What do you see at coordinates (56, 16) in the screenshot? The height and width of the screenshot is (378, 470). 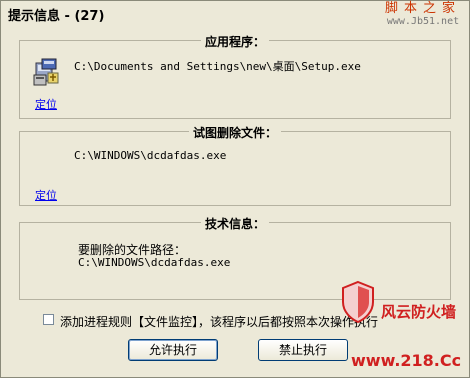 I see `dialog-title: 提示信息 - (27)` at bounding box center [56, 16].